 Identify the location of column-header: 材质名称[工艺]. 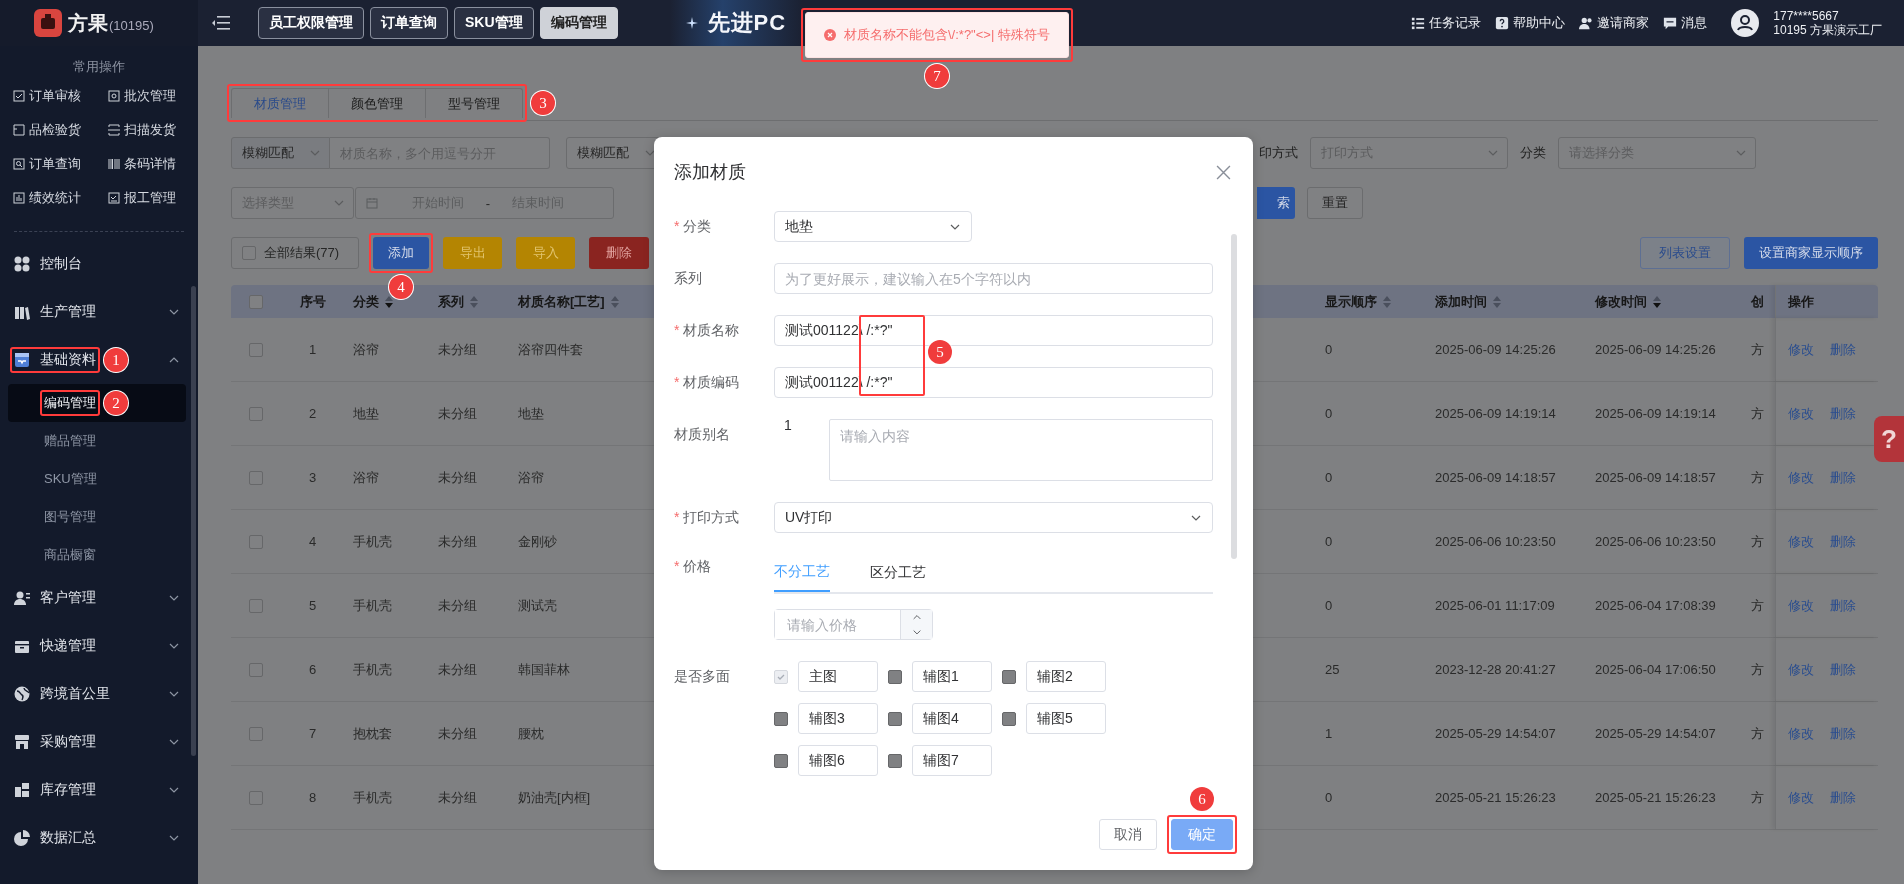
(561, 301).